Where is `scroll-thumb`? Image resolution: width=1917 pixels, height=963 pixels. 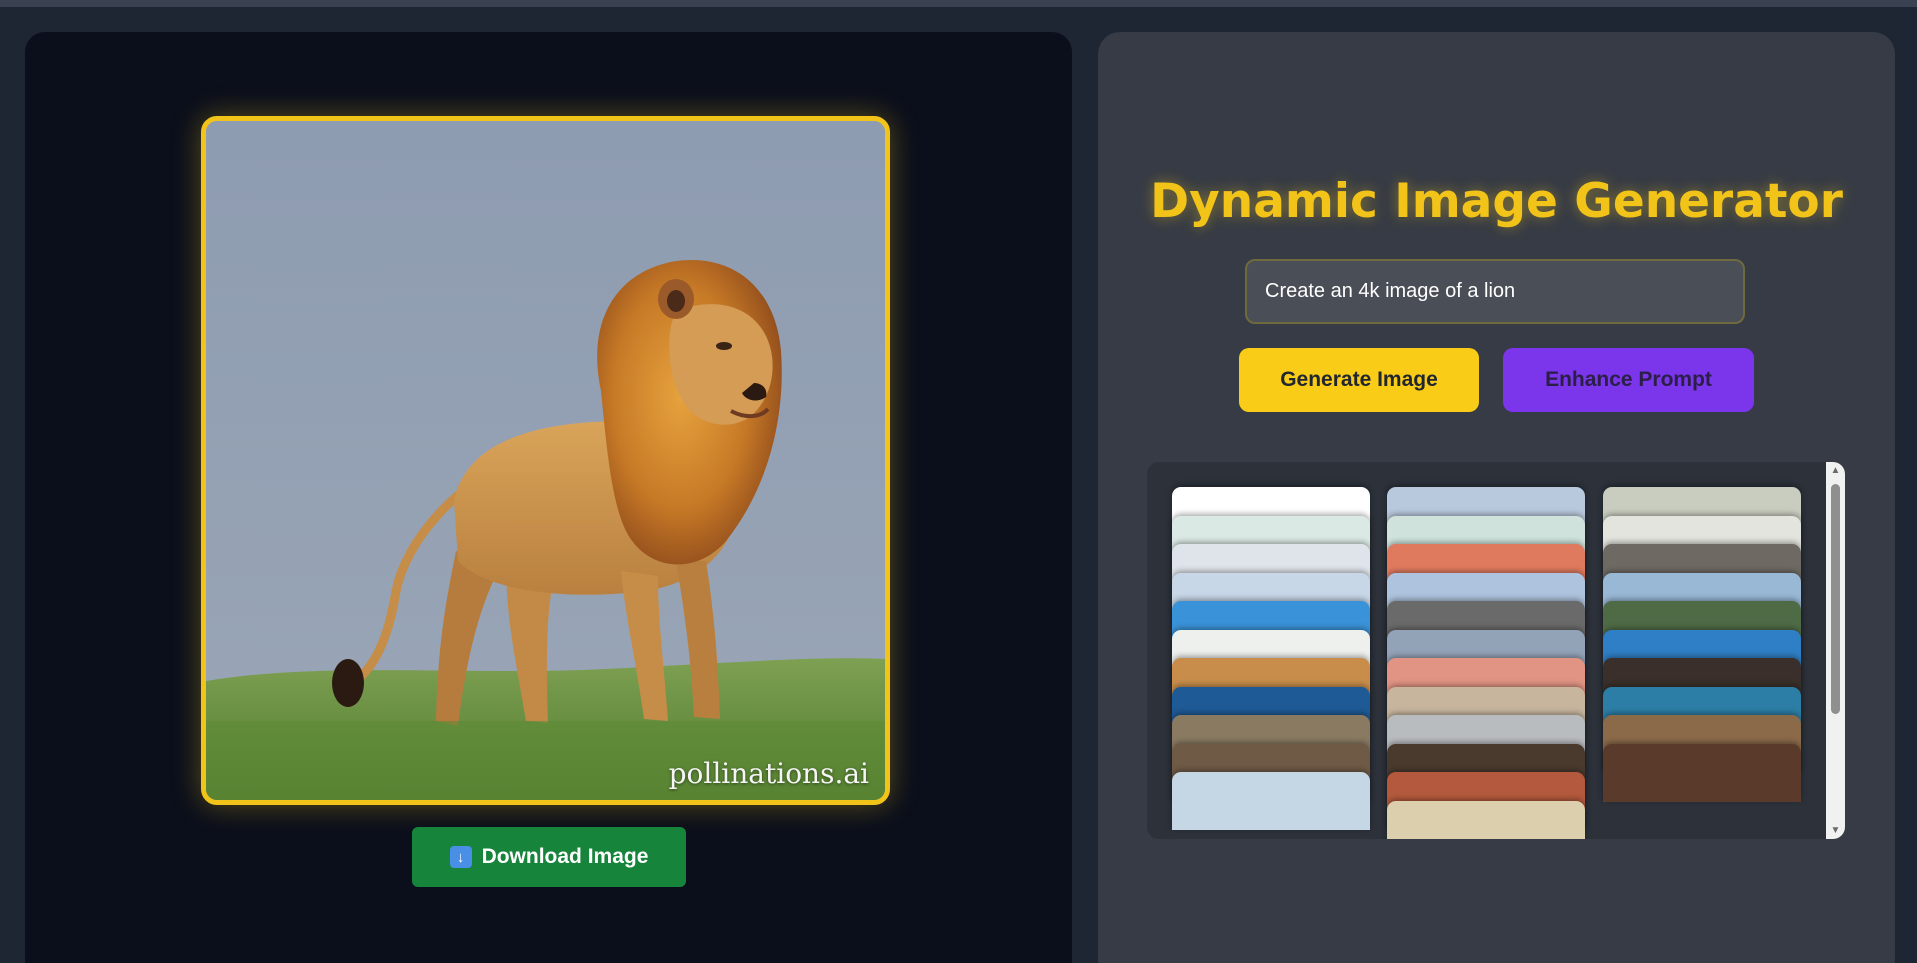 scroll-thumb is located at coordinates (1835, 599).